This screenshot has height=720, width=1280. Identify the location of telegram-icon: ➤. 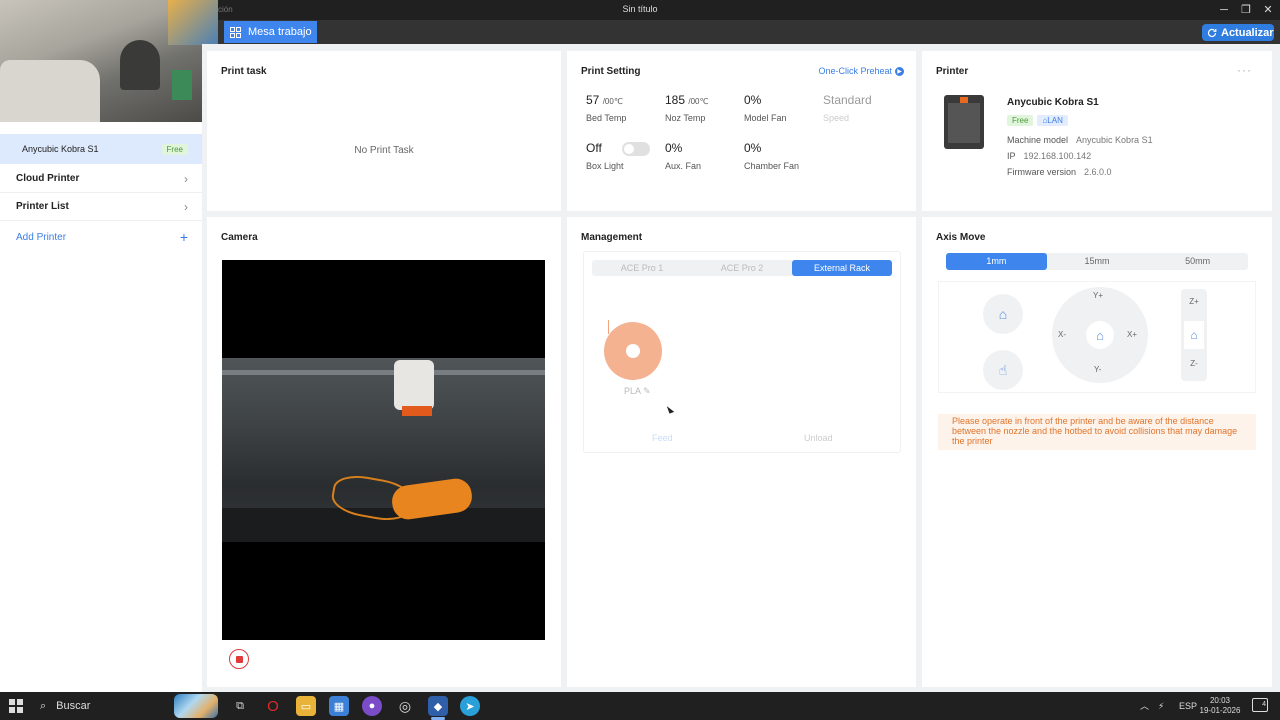
(470, 706).